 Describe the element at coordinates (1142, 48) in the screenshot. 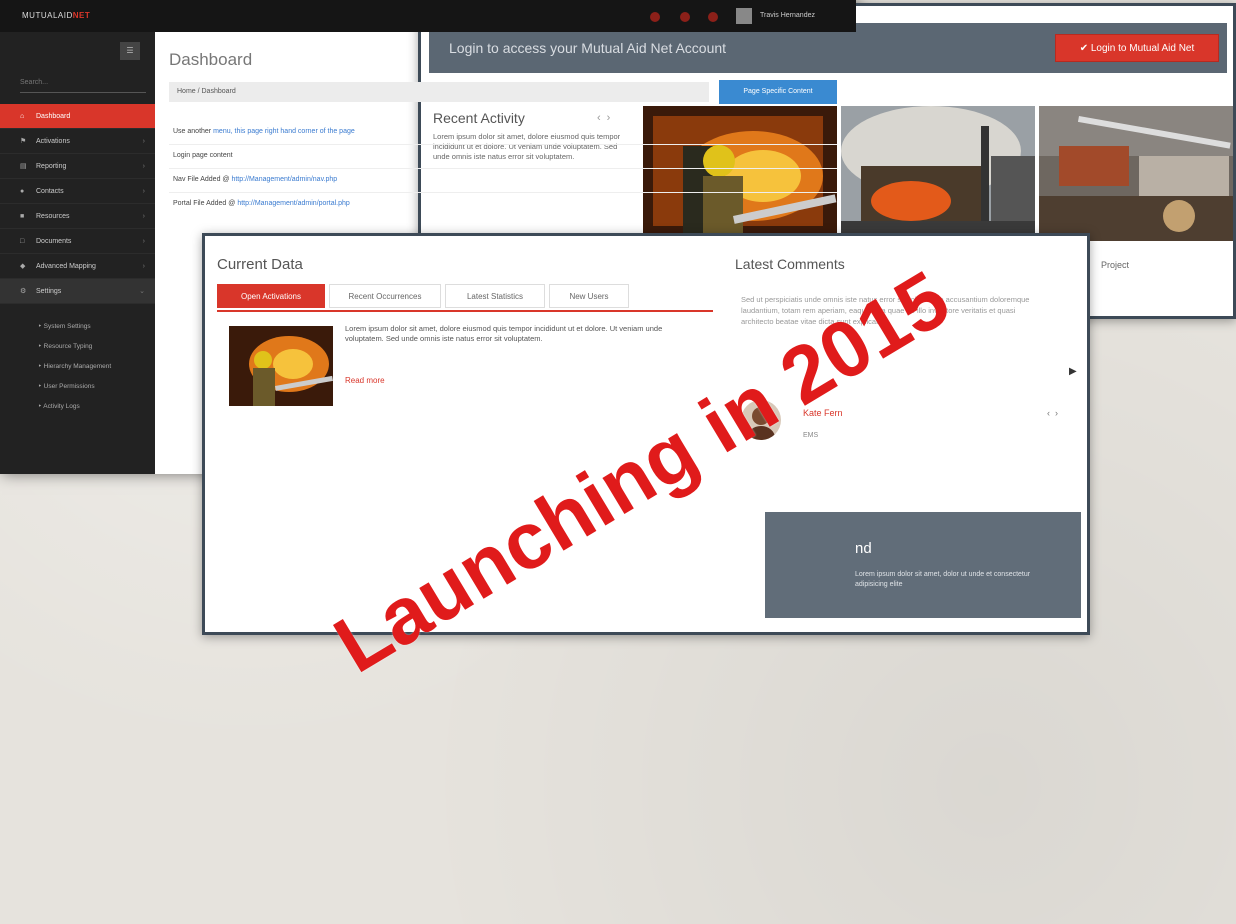

I see `login-button-label: Login to Mutual Aid Net` at that location.